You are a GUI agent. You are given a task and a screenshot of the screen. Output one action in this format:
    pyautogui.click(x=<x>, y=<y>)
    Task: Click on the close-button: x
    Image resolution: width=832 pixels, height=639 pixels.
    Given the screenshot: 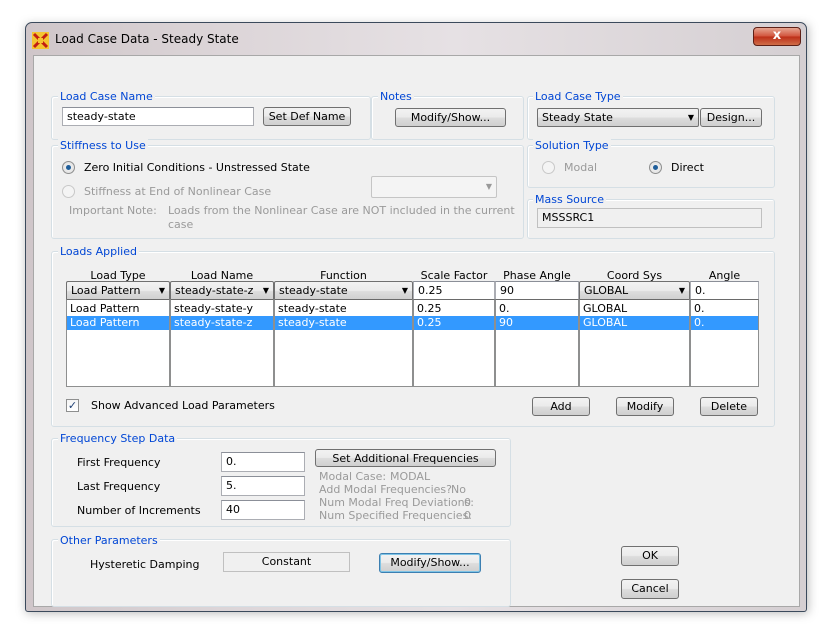 What is the action you would take?
    pyautogui.click(x=777, y=36)
    